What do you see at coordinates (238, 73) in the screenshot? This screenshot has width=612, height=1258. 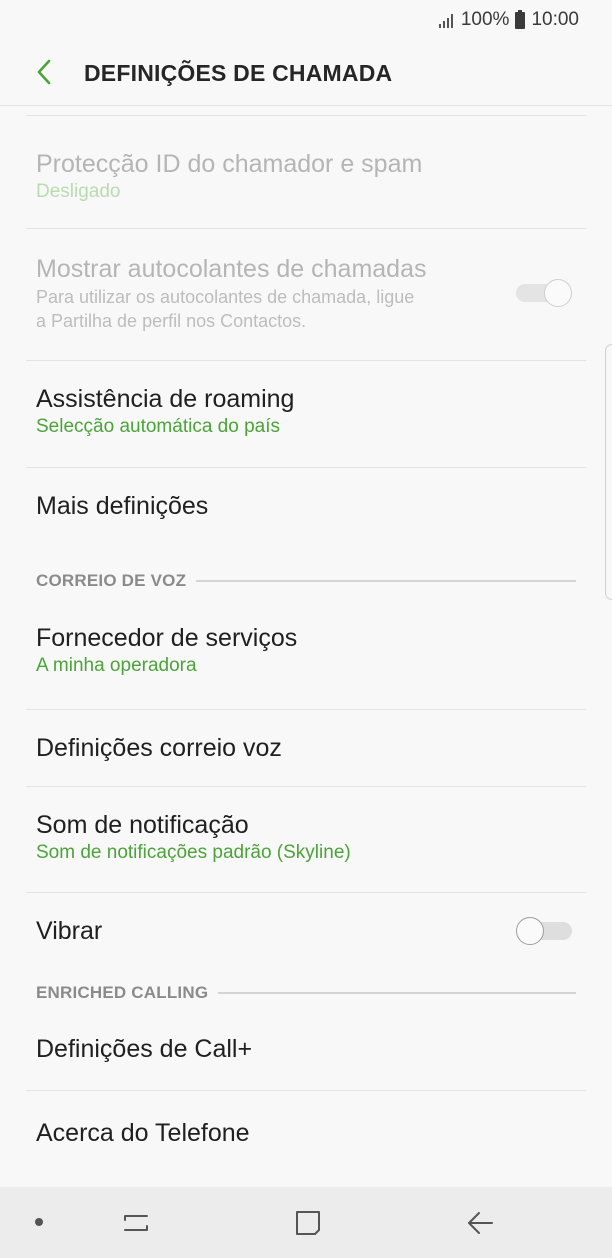 I see `page-title: DEFINIÇÕES DE CHAMADA` at bounding box center [238, 73].